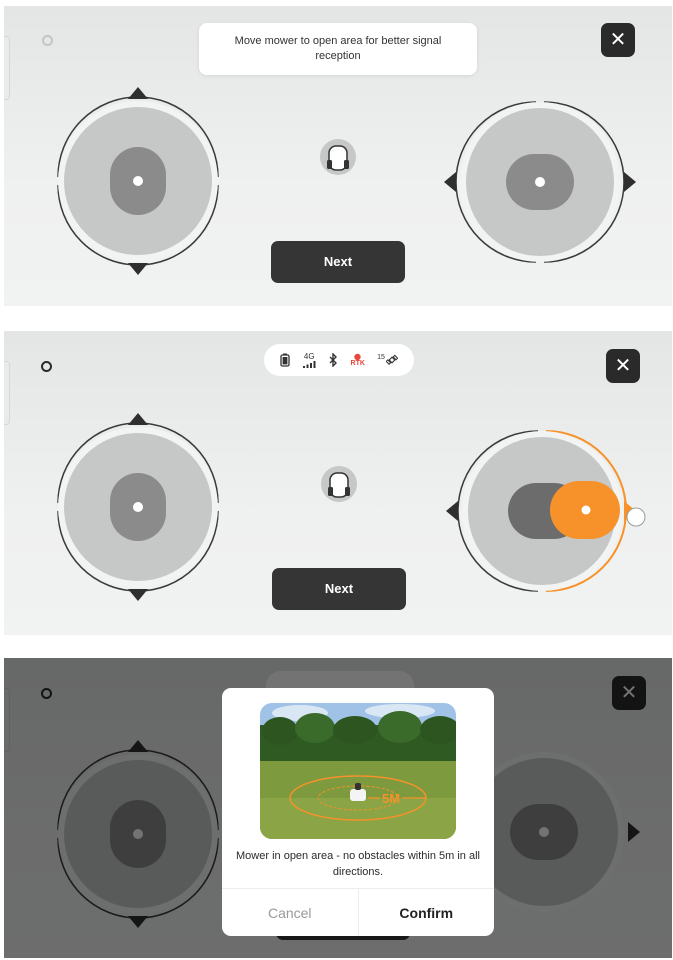 Image resolution: width=673 pixels, height=960 pixels. I want to click on satellite-count: 15, so click(381, 357).